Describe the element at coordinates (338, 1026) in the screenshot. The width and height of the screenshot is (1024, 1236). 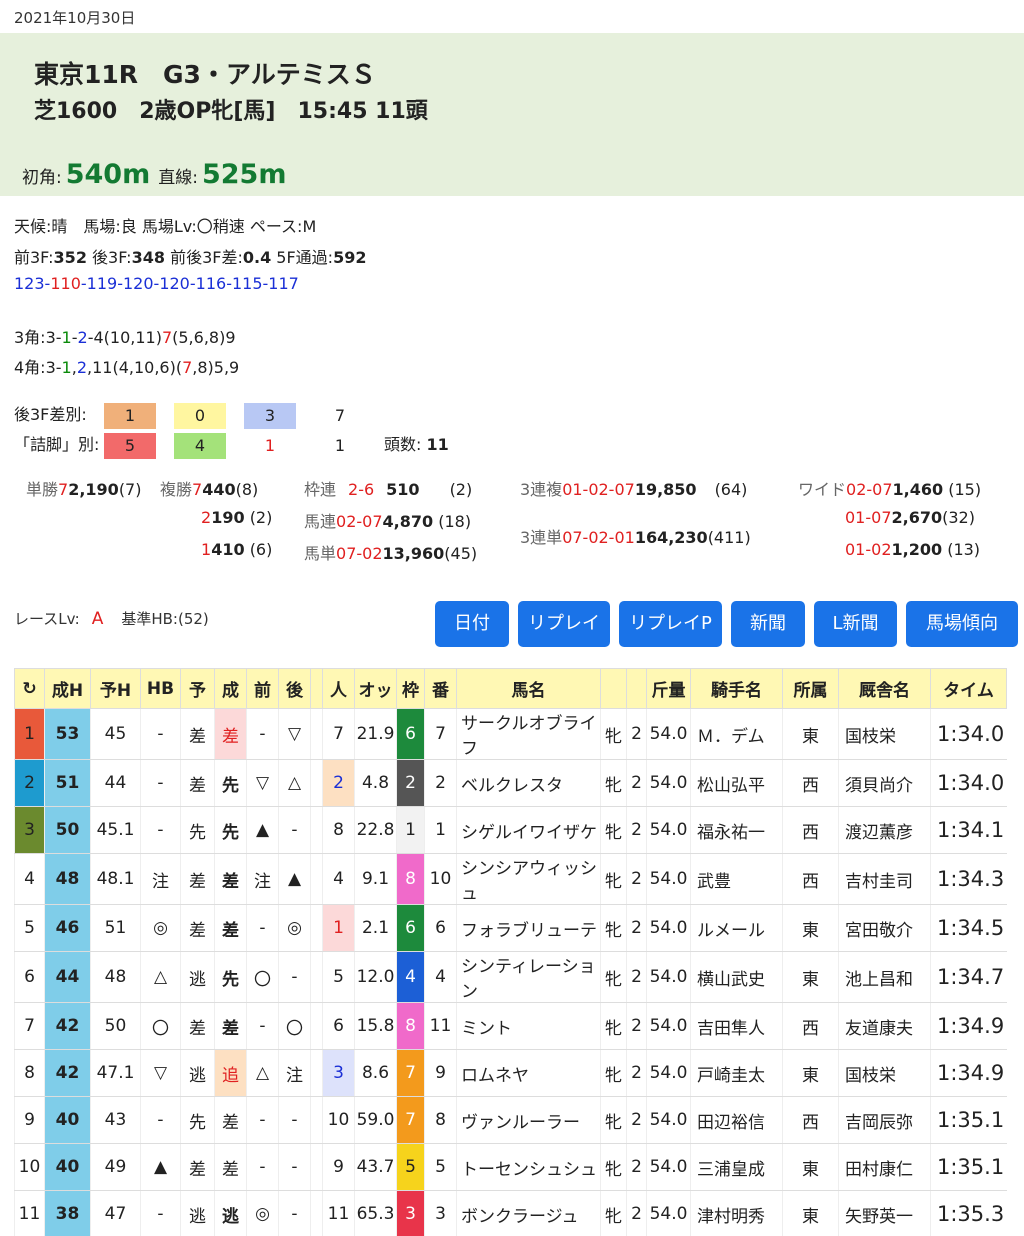
I see `popularity: 6` at that location.